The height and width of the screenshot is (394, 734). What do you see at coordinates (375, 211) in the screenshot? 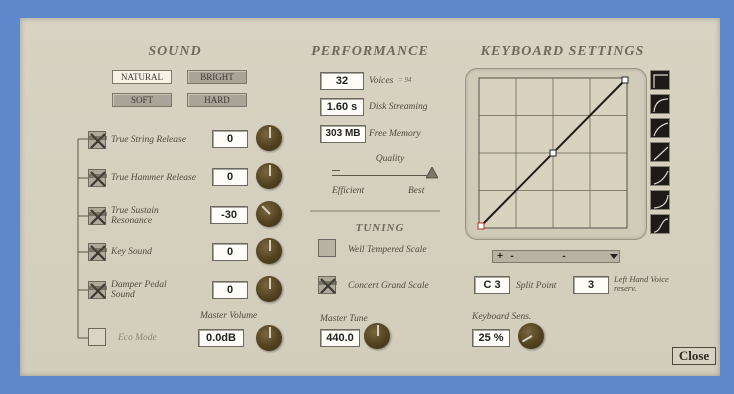
I see `performance-divider` at bounding box center [375, 211].